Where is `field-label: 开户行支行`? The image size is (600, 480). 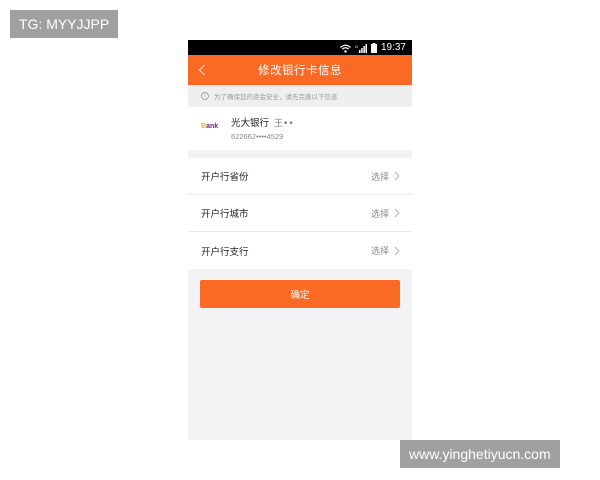
field-label: 开户行支行 is located at coordinates (225, 252).